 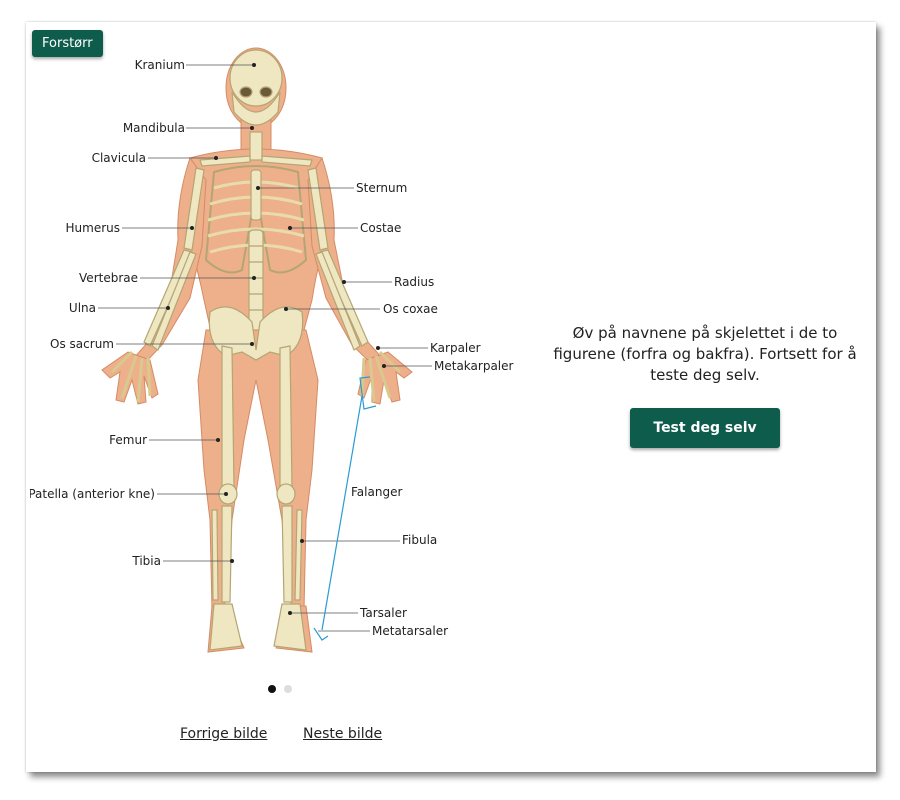 What do you see at coordinates (119, 158) in the screenshot?
I see `label-clavicula: Clavicula` at bounding box center [119, 158].